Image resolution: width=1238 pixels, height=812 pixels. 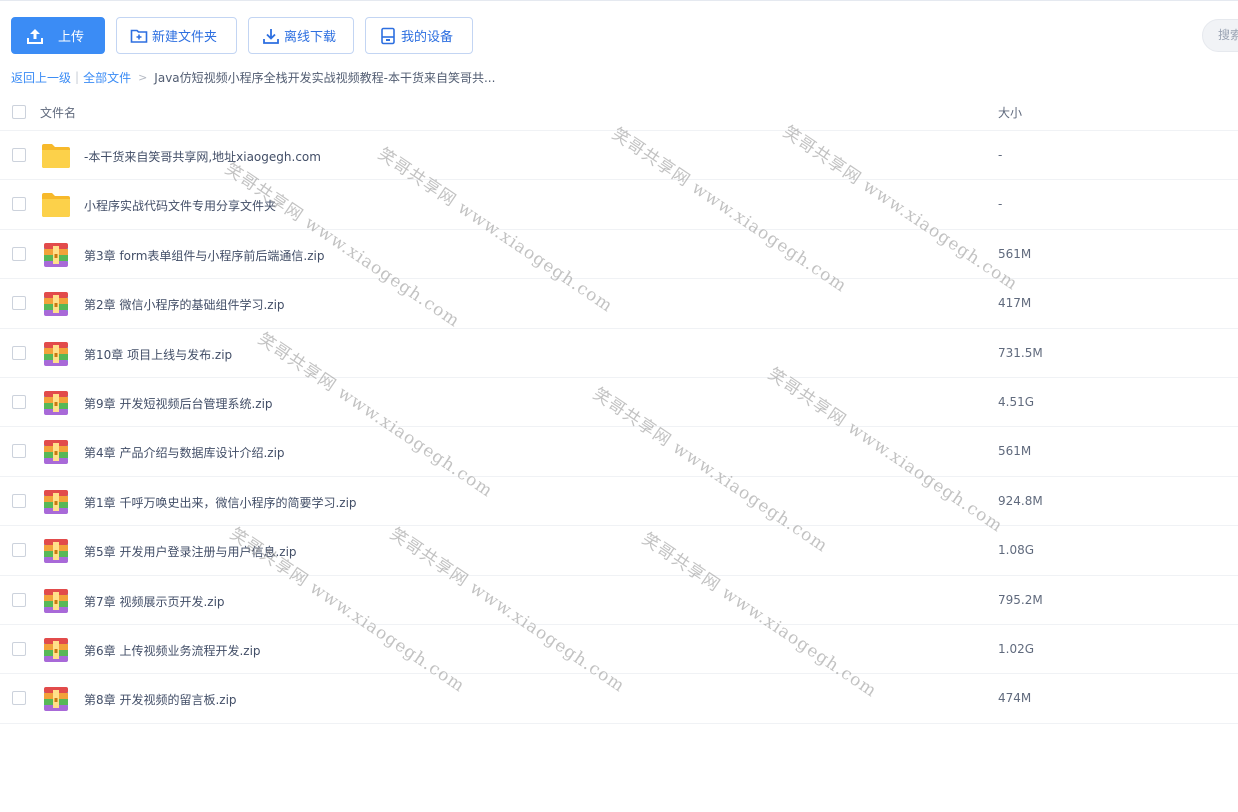 What do you see at coordinates (619, 699) in the screenshot?
I see `table-row: 第8章 开发视频的留言板.zip 474M` at bounding box center [619, 699].